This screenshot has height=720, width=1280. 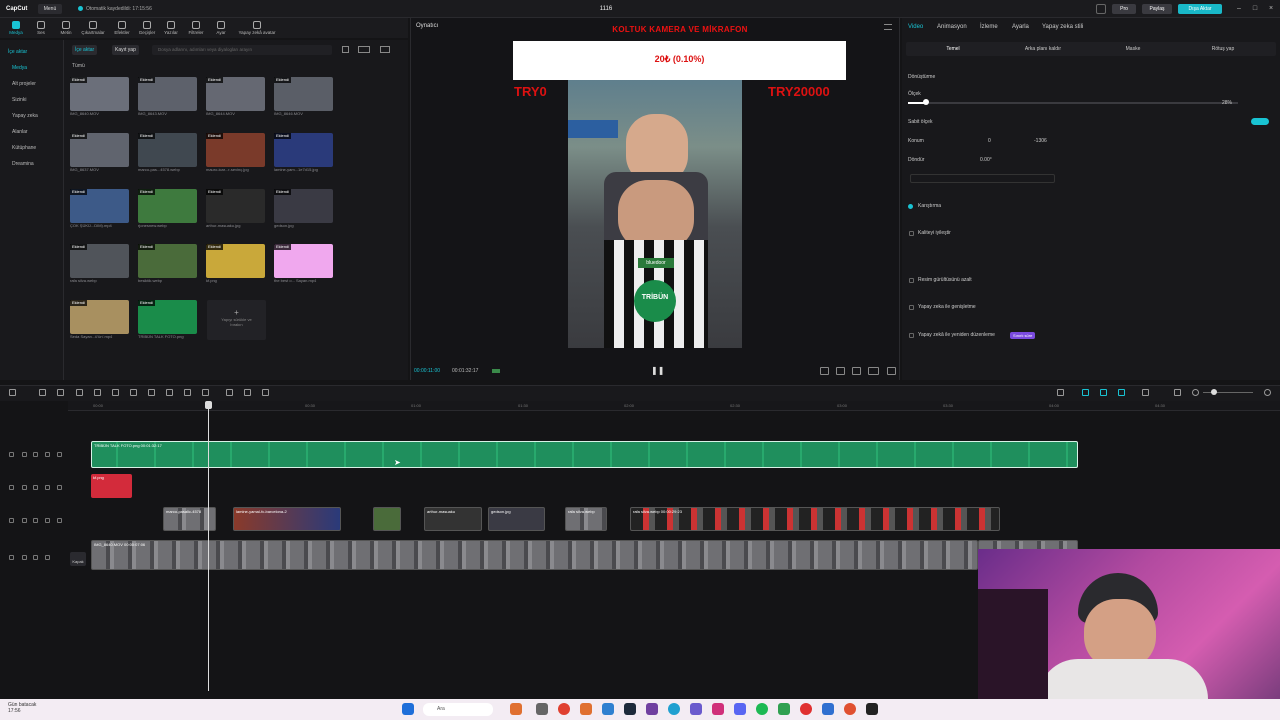 What do you see at coordinates (1255, 9) in the screenshot?
I see `maximize-icon: □` at bounding box center [1255, 9].